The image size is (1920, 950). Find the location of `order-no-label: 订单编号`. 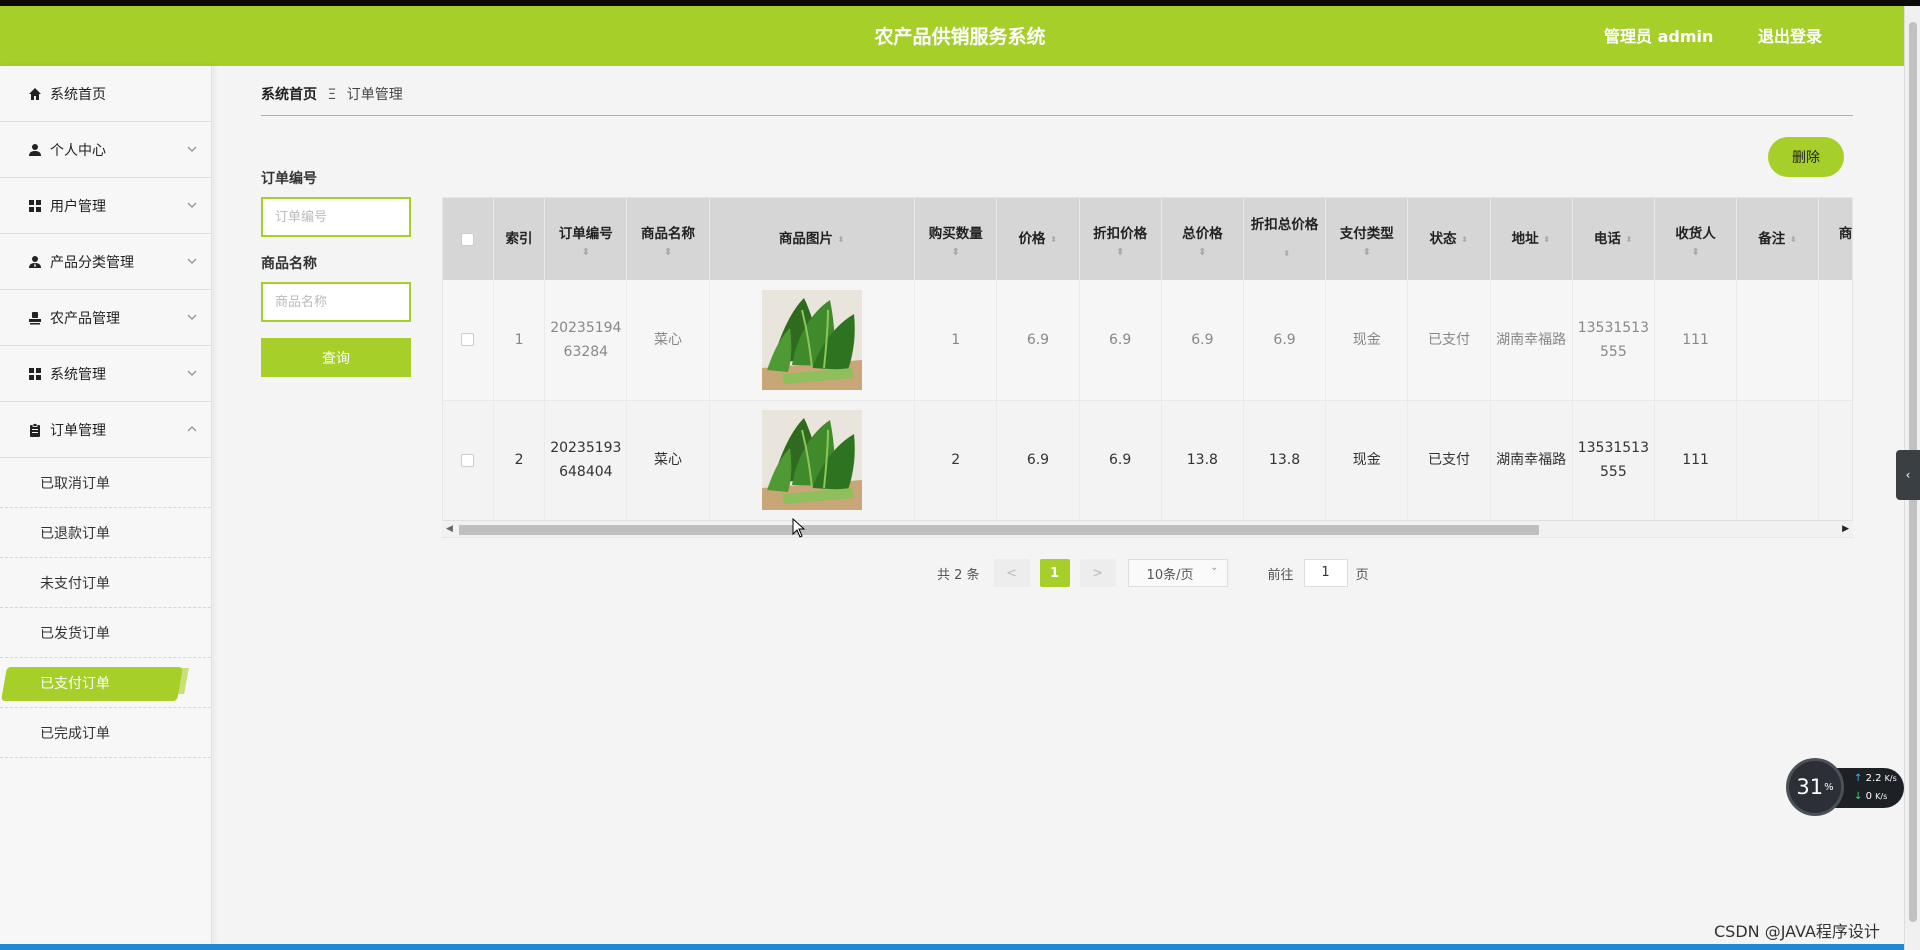

order-no-label: 订单编号 is located at coordinates (289, 179).